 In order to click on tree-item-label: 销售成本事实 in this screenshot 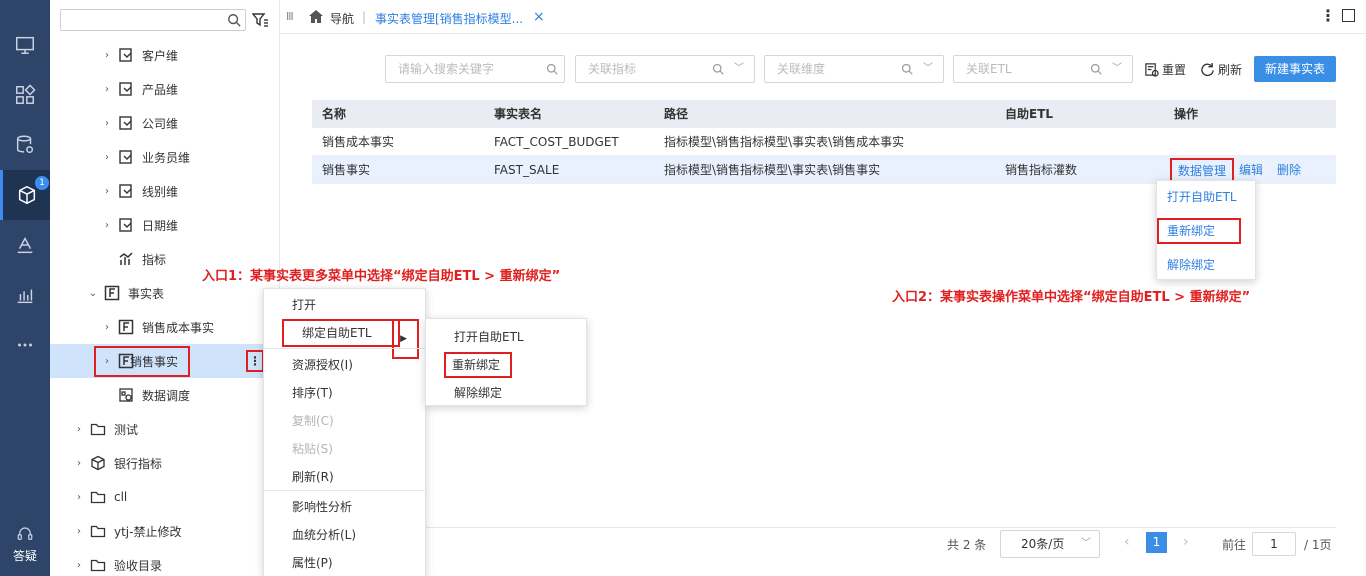, I will do `click(178, 327)`.